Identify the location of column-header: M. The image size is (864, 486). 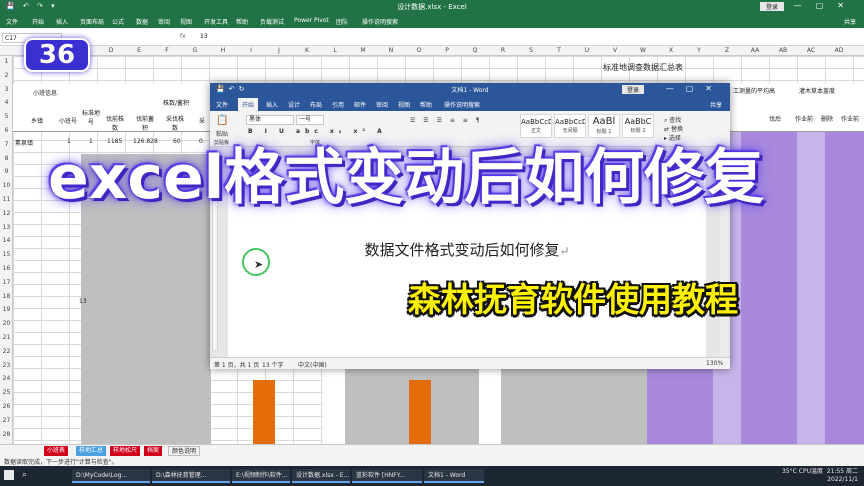
(363, 50).